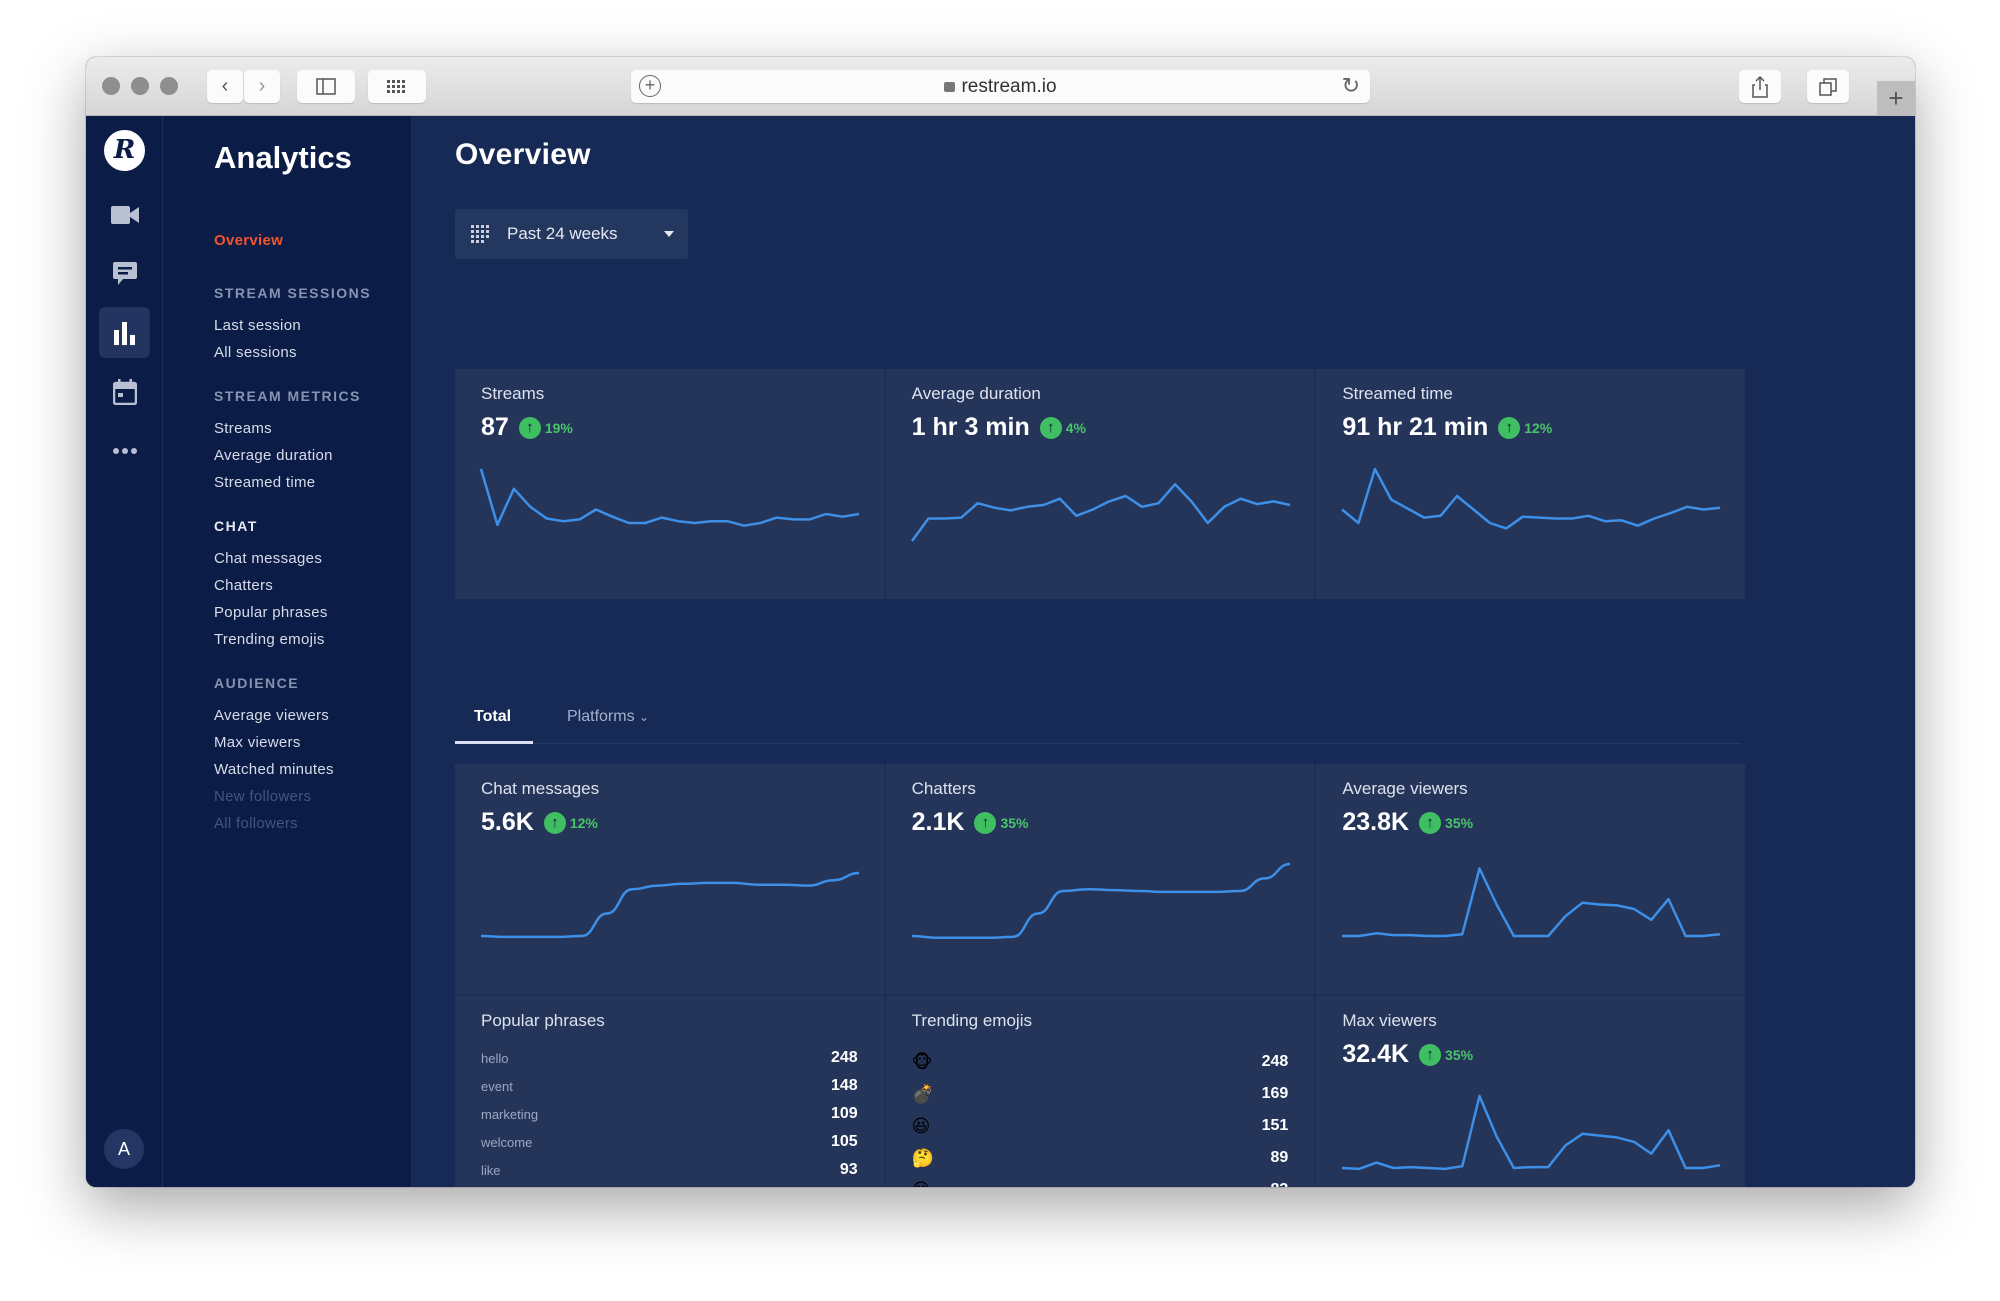  I want to click on card-title: Average duration, so click(976, 393).